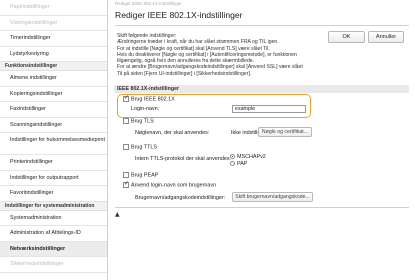  I want to click on sidebar-item: Almene indstillinger, so click(53, 79).